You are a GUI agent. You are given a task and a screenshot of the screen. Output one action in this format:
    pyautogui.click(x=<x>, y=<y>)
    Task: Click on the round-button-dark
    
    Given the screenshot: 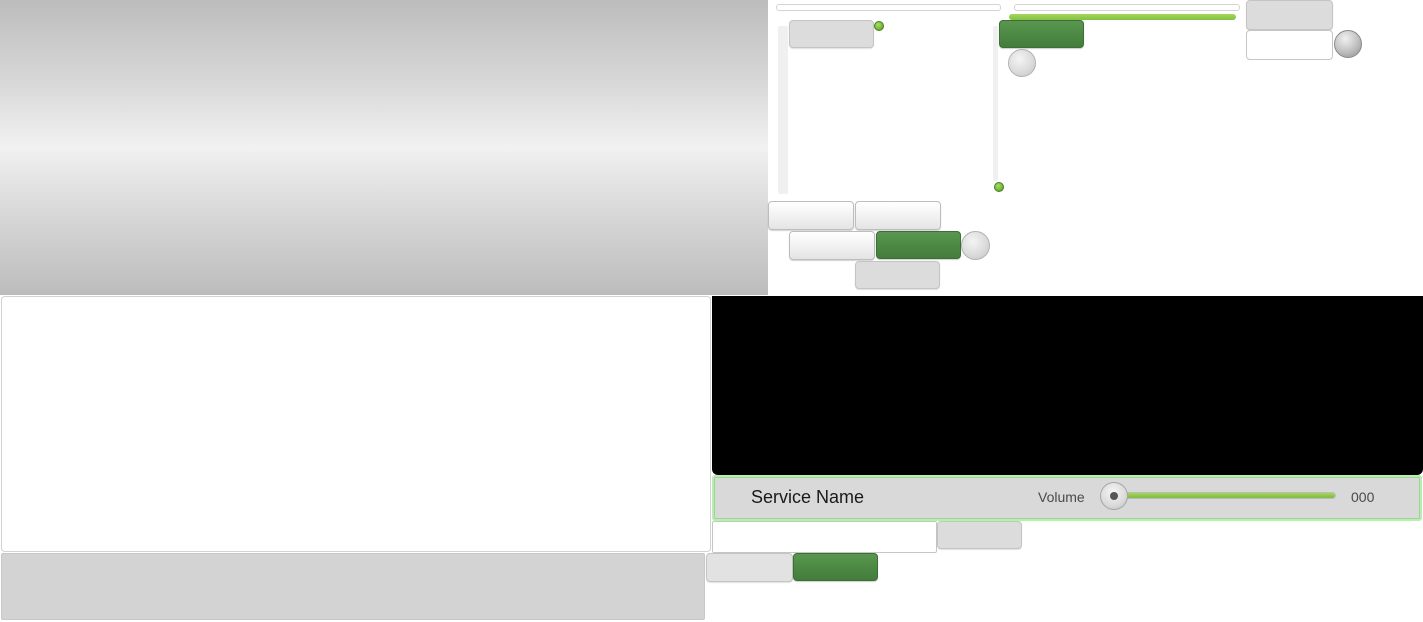 What is the action you would take?
    pyautogui.click(x=1348, y=44)
    